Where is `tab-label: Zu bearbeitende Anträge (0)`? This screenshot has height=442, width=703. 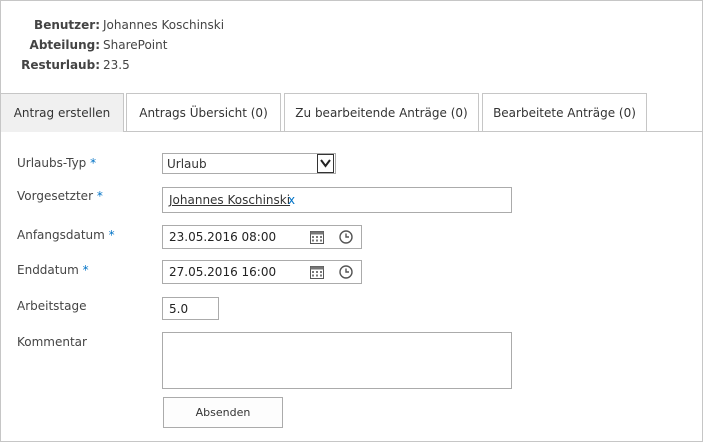 tab-label: Zu bearbeitende Anträge (0) is located at coordinates (381, 113).